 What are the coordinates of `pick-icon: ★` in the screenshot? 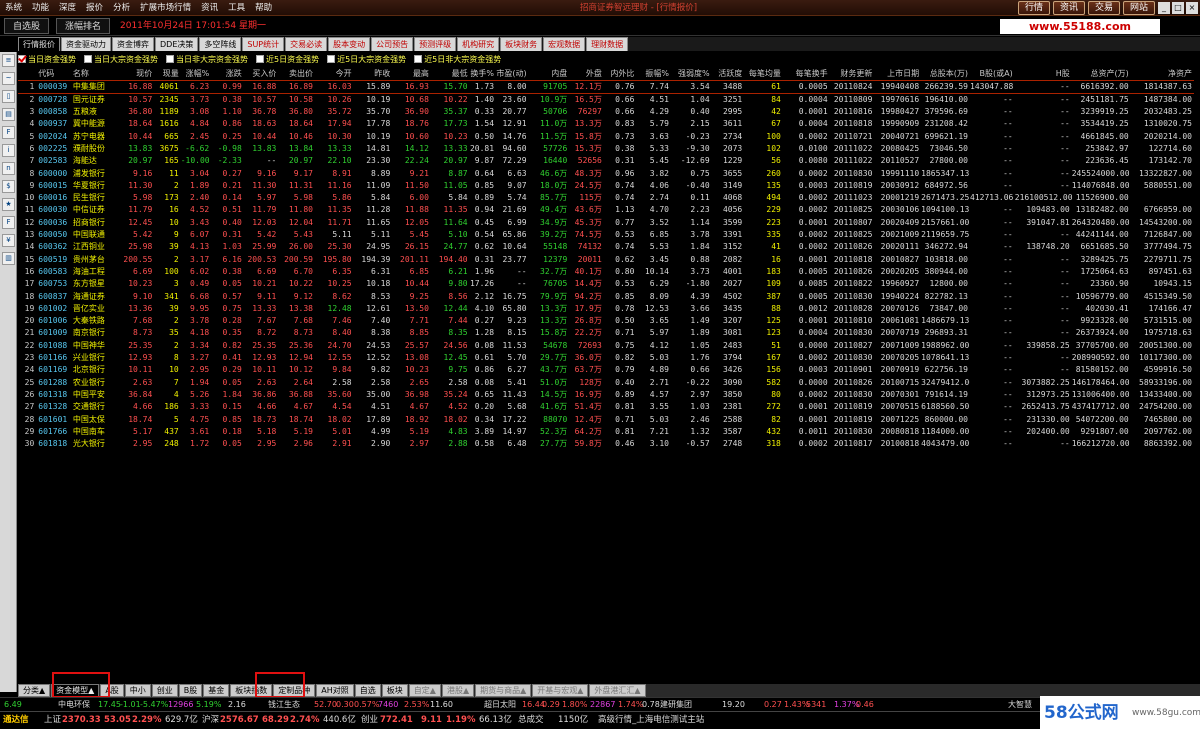 It's located at (8, 204).